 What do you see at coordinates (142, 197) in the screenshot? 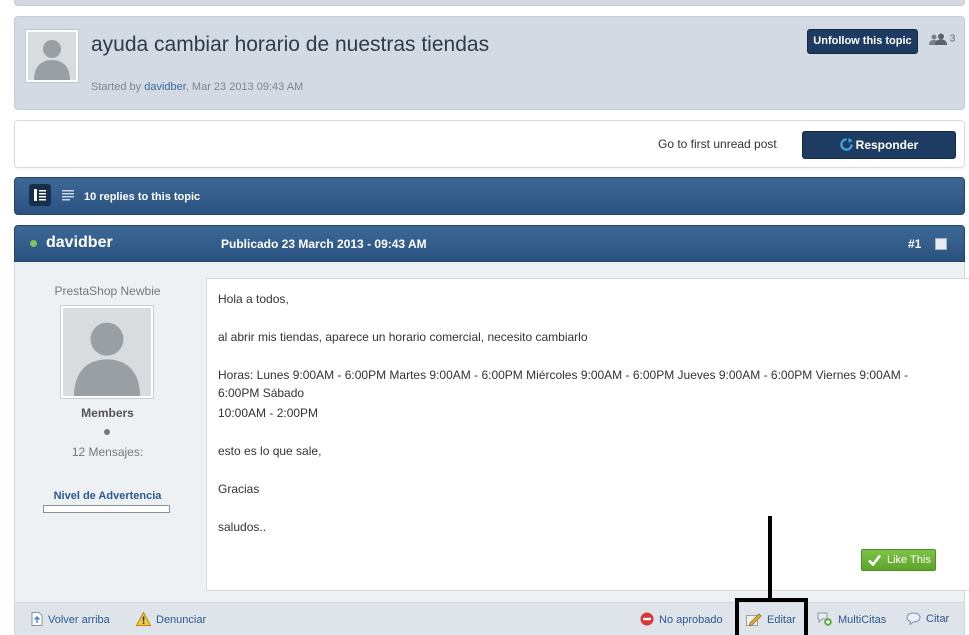
I see `replies-count: 10 replies to this topic` at bounding box center [142, 197].